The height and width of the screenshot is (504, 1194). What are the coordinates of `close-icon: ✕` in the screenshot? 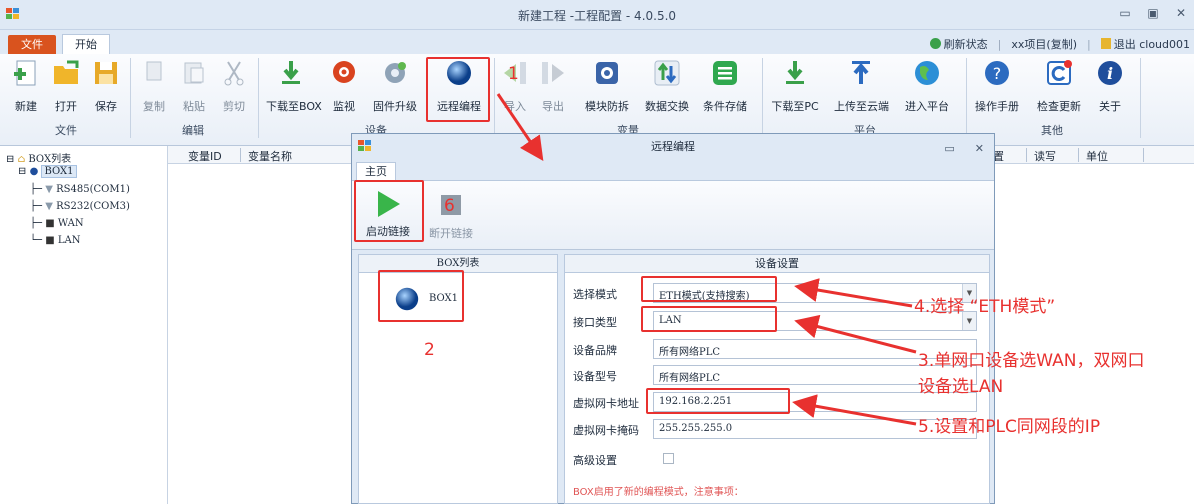 It's located at (1181, 13).